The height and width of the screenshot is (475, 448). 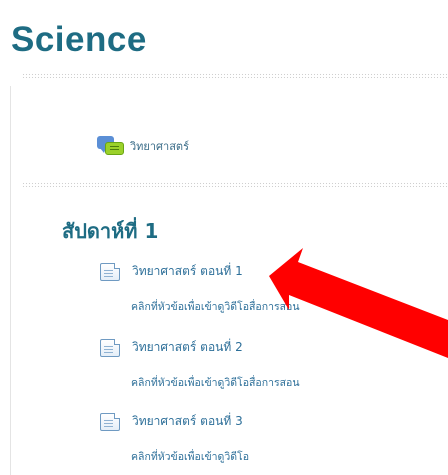 What do you see at coordinates (111, 146) in the screenshot?
I see `forum-icon` at bounding box center [111, 146].